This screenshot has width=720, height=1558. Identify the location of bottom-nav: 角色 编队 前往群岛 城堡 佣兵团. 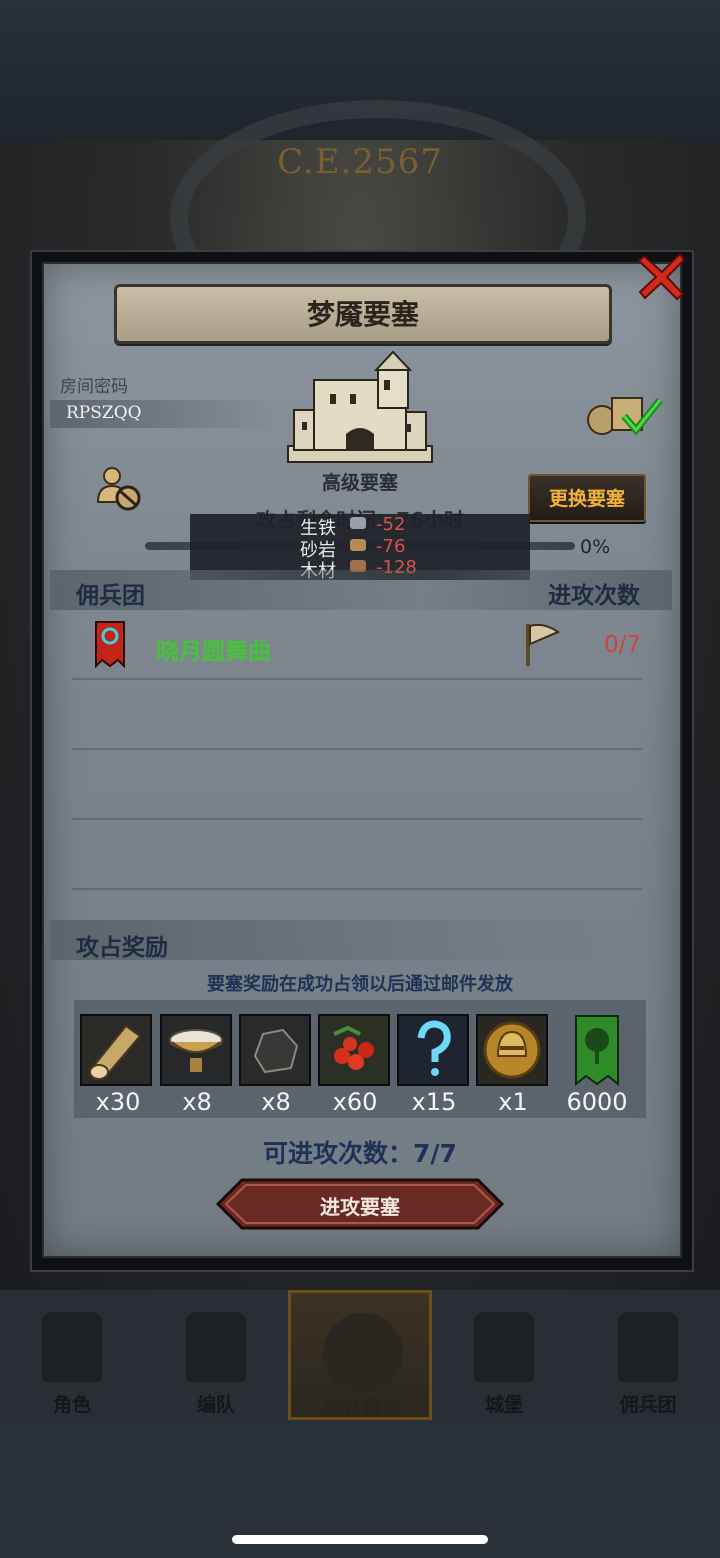
(360, 1355).